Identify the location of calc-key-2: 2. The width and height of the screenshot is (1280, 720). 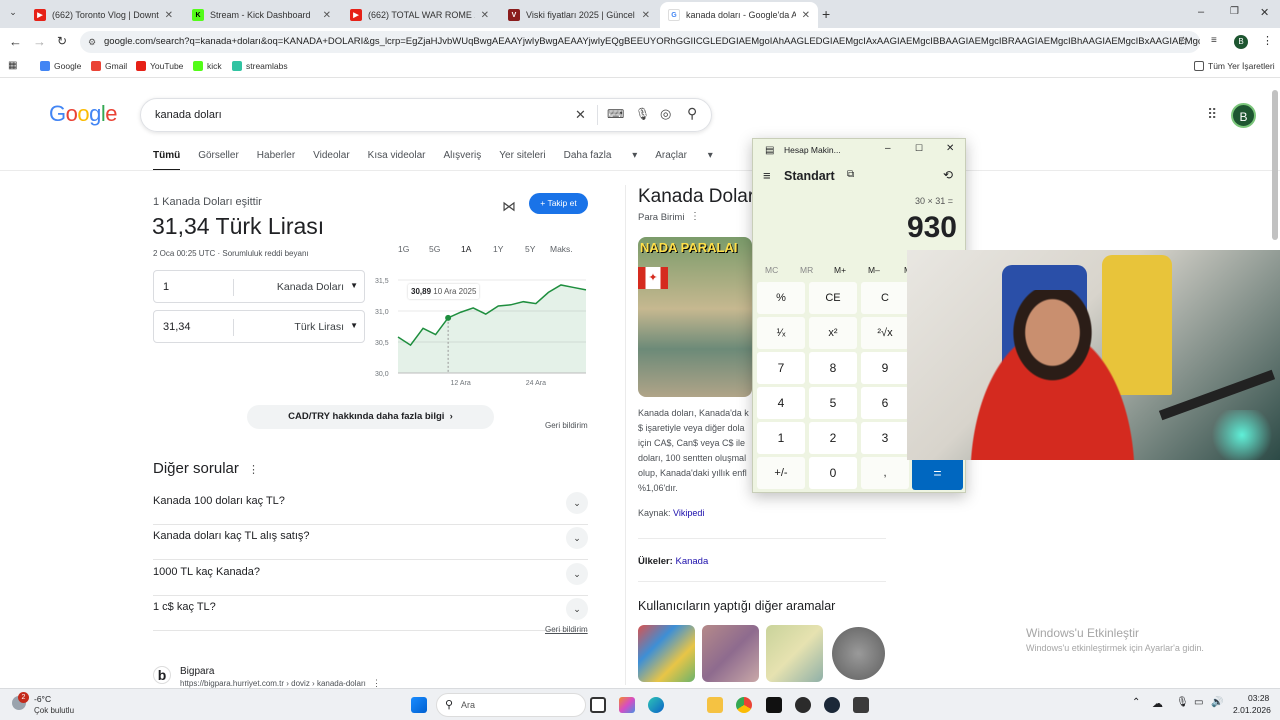
(833, 438).